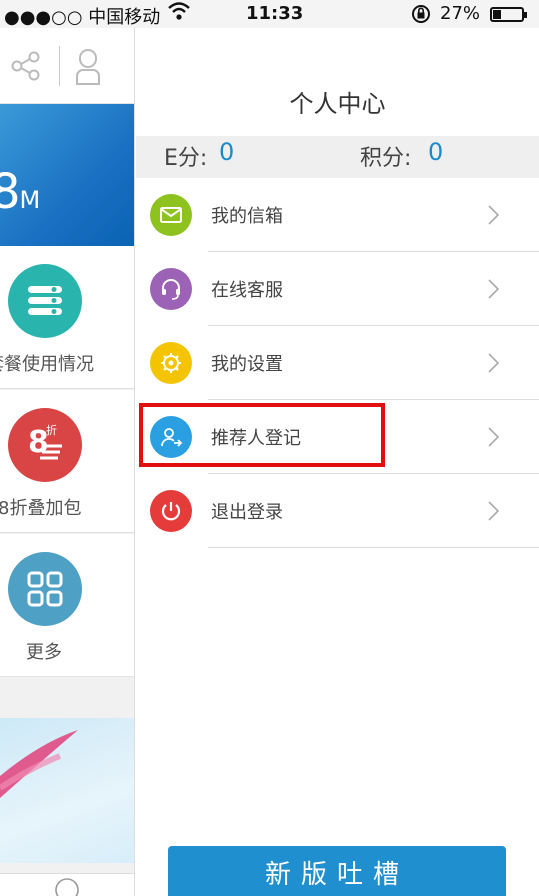 This screenshot has width=539, height=896. What do you see at coordinates (51, 430) in the screenshot?
I see `discount-badge-sub: 折` at bounding box center [51, 430].